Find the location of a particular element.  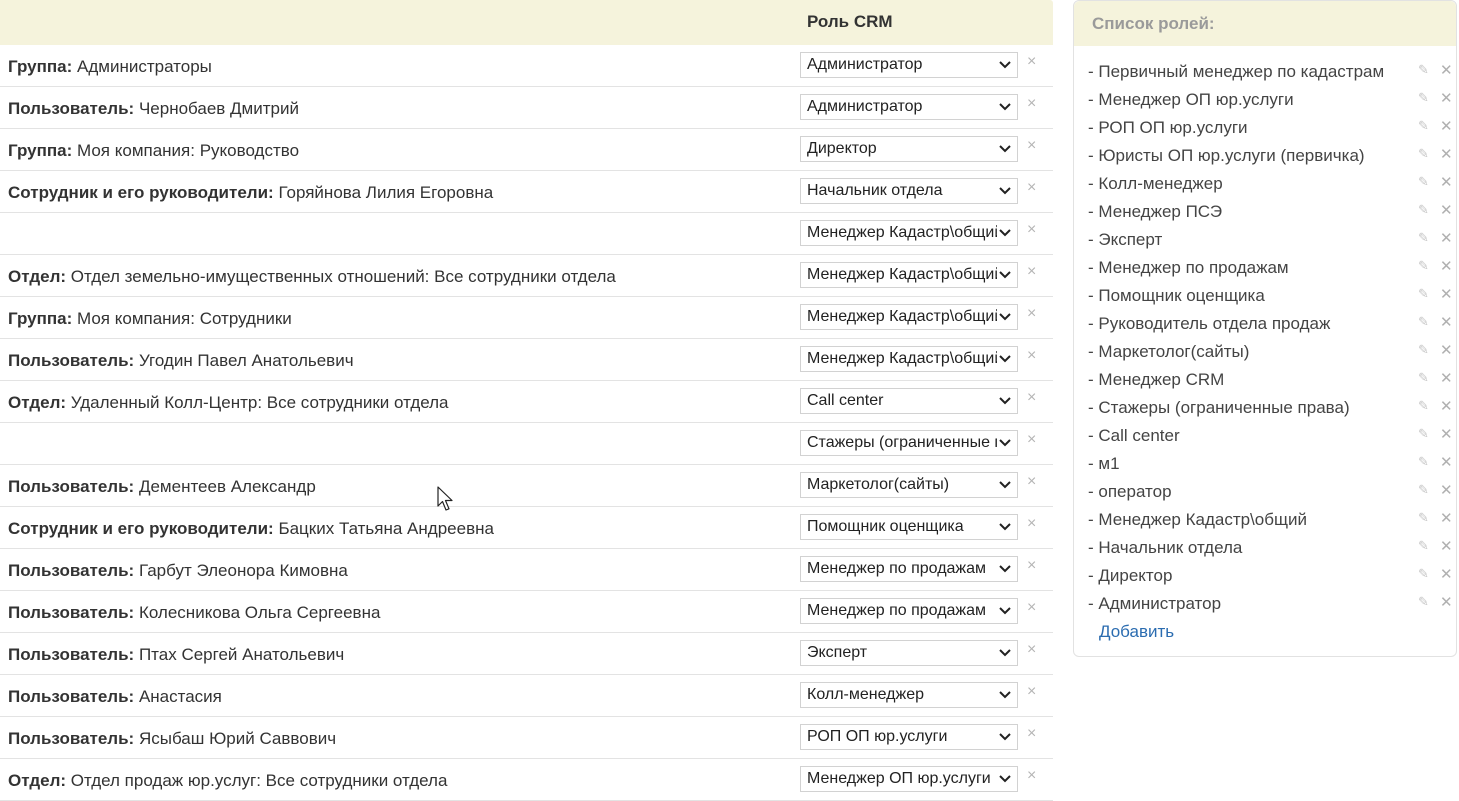

crm-role-select: Директор is located at coordinates (909, 149).